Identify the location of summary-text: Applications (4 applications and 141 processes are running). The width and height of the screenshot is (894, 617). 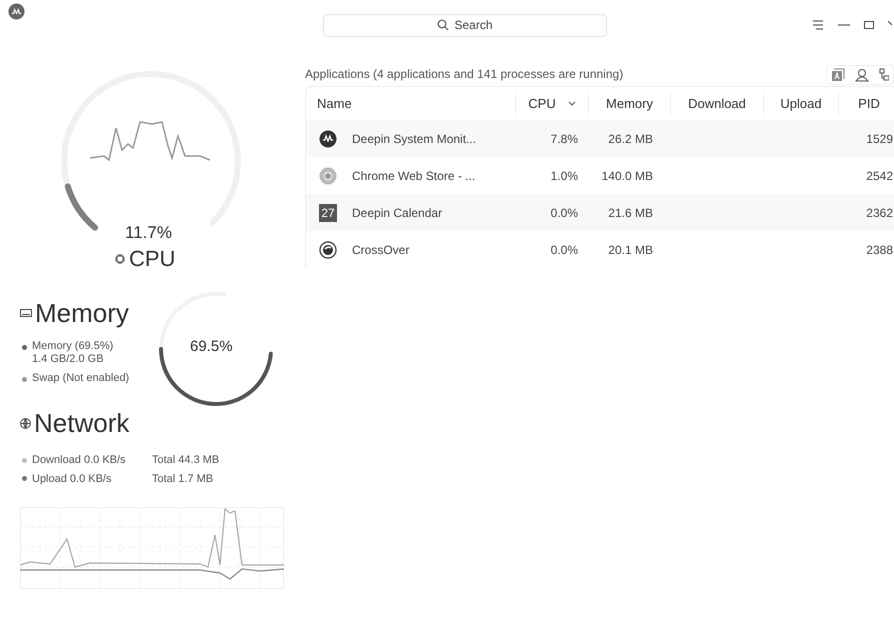
(464, 74).